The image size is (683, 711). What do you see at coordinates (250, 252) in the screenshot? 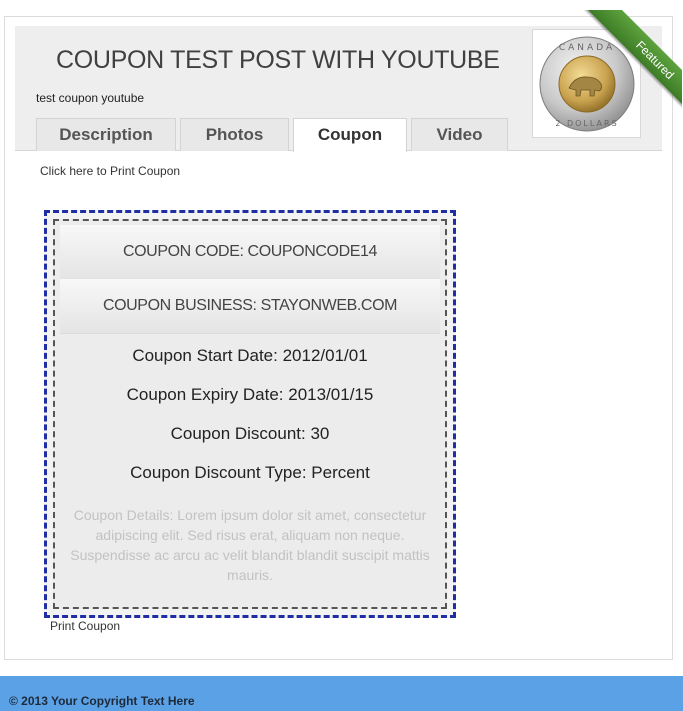
I see `coupon-code: COUPON CODE: COUPONCODE14` at bounding box center [250, 252].